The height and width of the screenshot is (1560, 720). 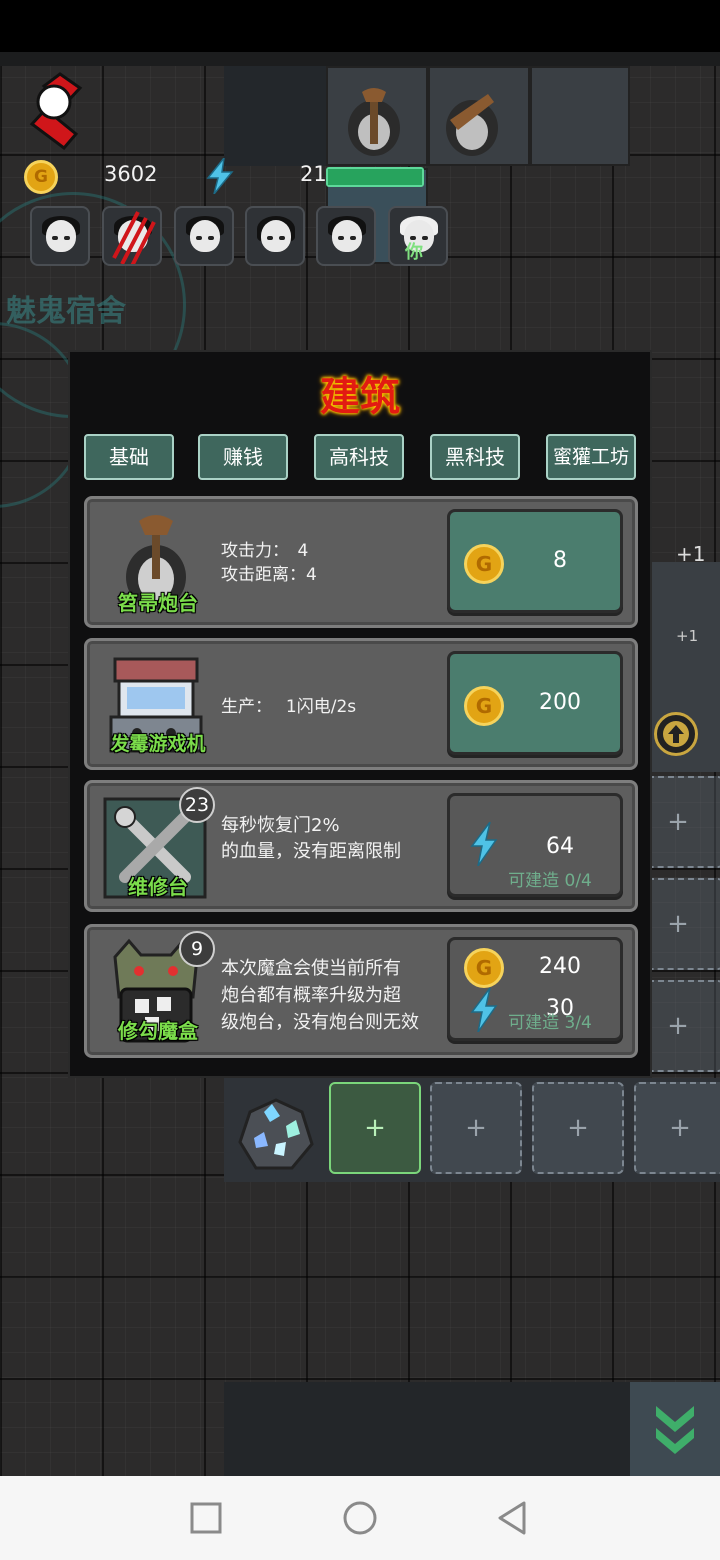 What do you see at coordinates (560, 966) in the screenshot?
I see `gold-cost: 240` at bounding box center [560, 966].